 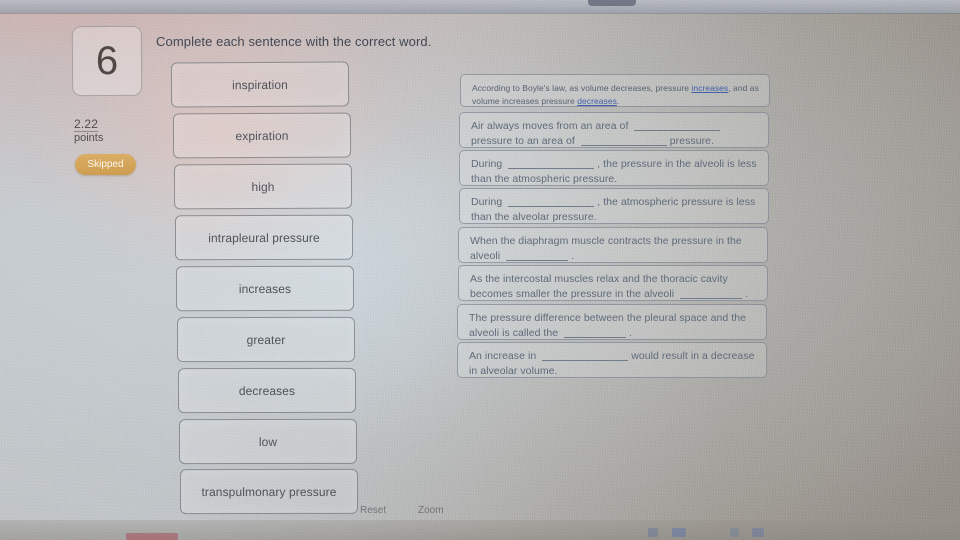 I want to click on statement-text: pressure to an area of, so click(x=524, y=140).